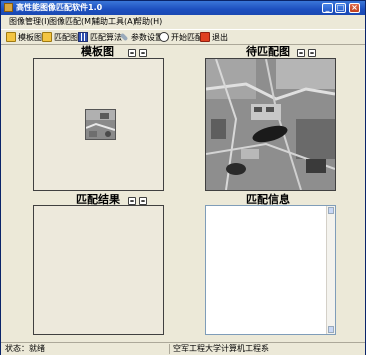 The height and width of the screenshot is (355, 366). I want to click on close-button: ×, so click(354, 8).